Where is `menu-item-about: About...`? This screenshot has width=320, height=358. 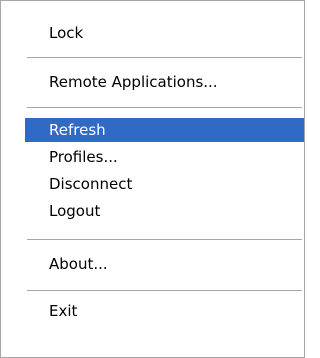 menu-item-about: About... is located at coordinates (164, 264).